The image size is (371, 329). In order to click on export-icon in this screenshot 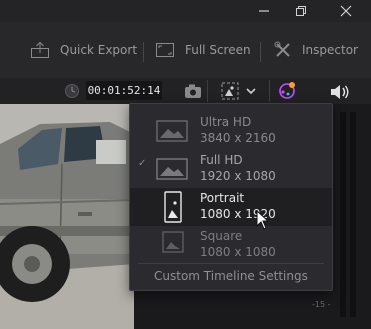, I will do `click(40, 49)`.